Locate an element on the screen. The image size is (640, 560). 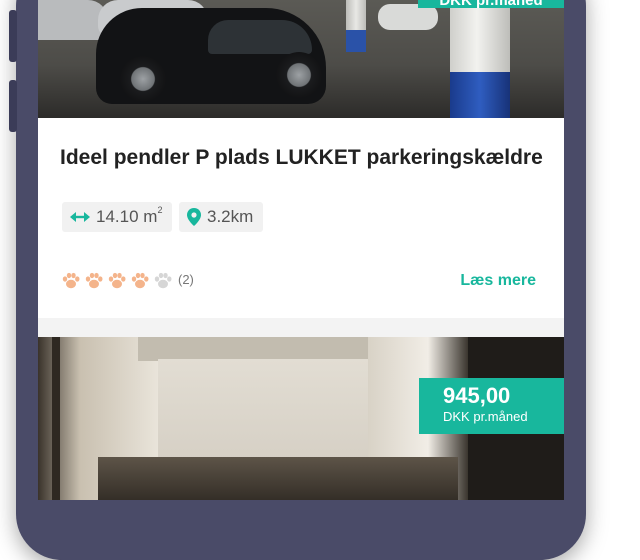
price-tag: DKK pr.måned is located at coordinates (491, 4).